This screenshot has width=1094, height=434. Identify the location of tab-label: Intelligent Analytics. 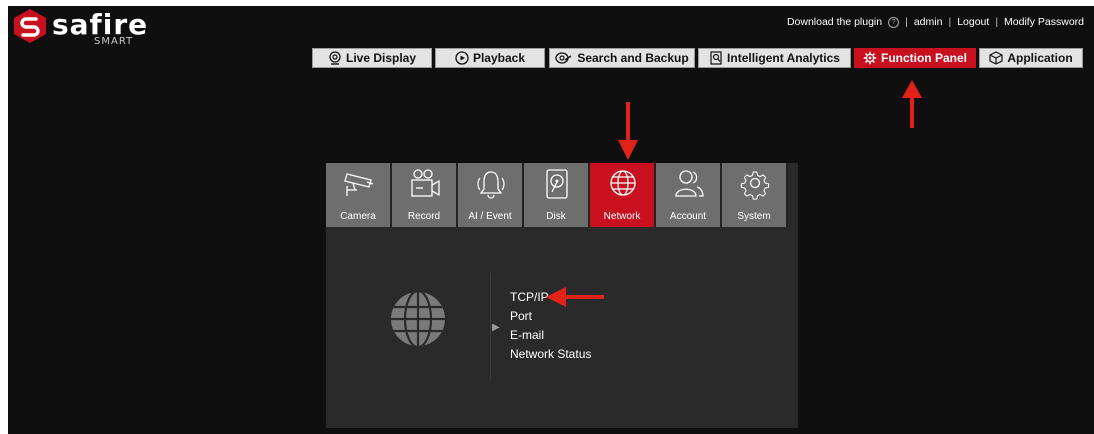
(783, 58).